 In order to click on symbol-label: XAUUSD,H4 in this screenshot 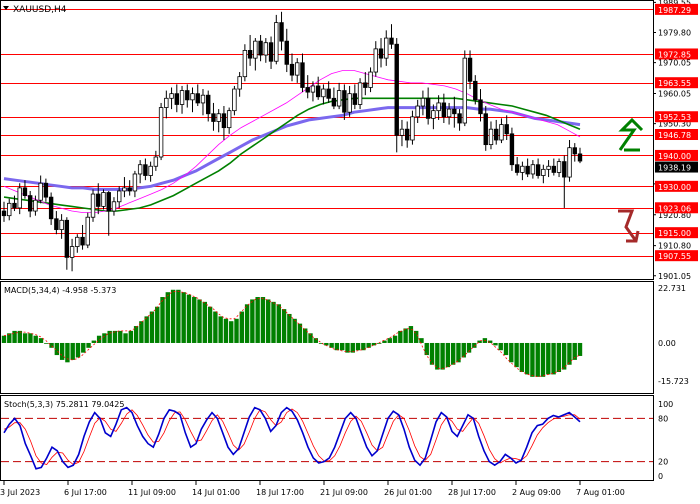, I will do `click(40, 10)`.